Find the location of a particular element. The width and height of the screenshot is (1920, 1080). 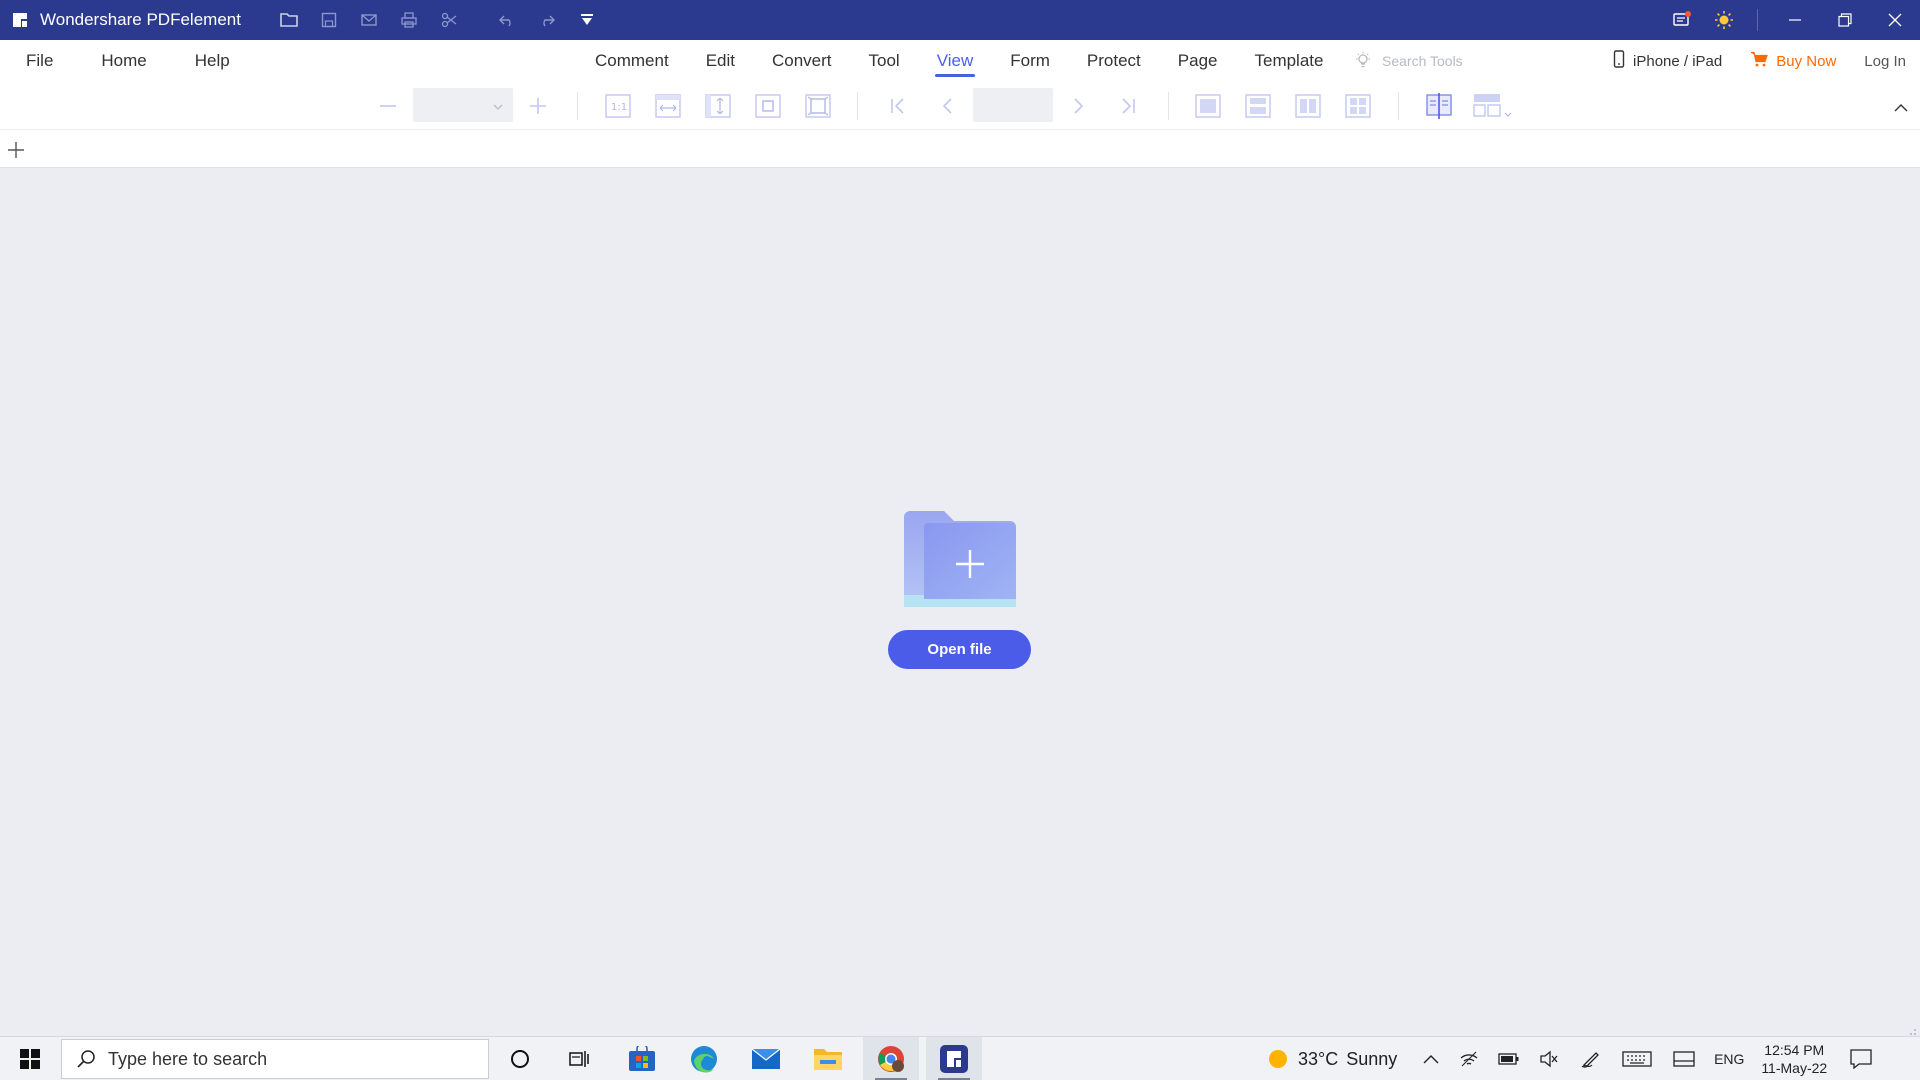

theme-sun-icon is located at coordinates (1724, 20).